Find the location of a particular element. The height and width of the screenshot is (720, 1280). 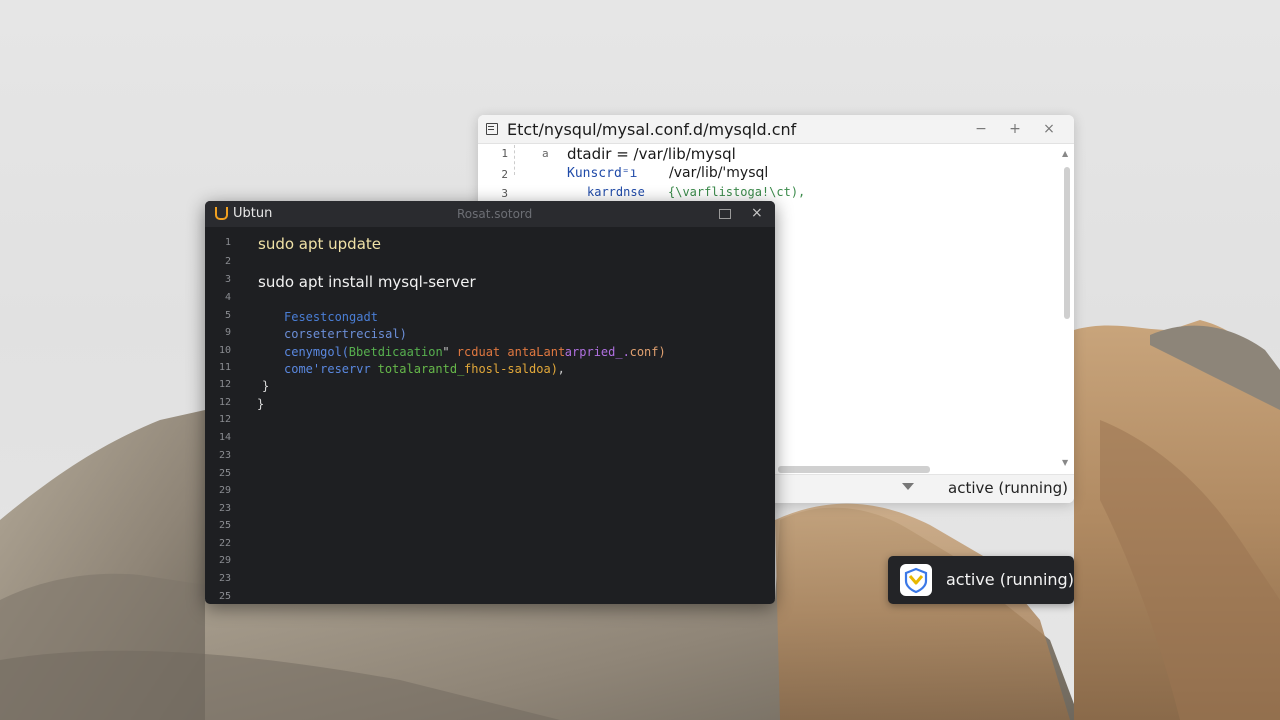

ubuntu-logo-icon is located at coordinates (221, 213).